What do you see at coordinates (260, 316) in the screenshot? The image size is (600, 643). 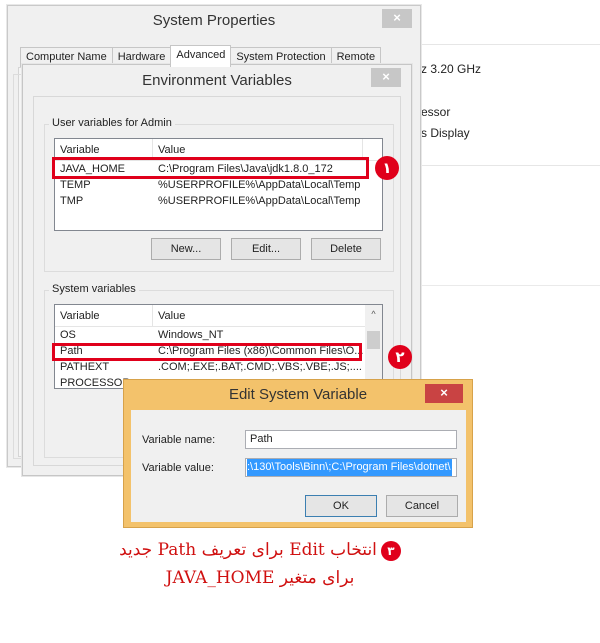 I see `column-header-value: Value` at bounding box center [260, 316].